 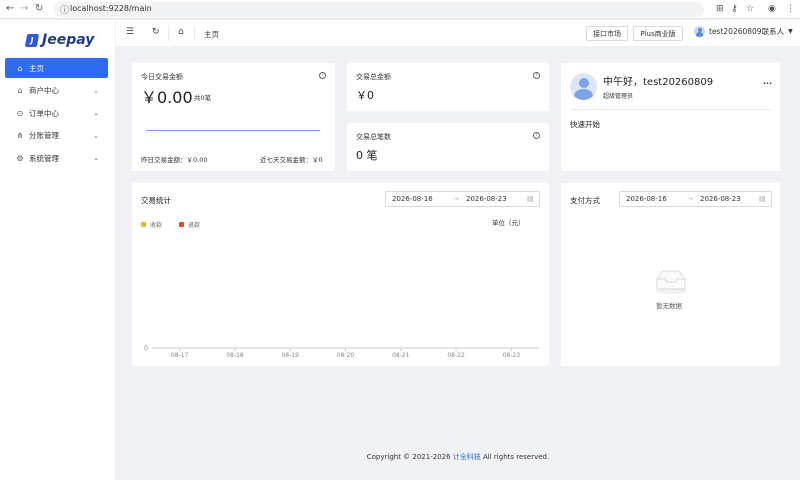 I want to click on sidebar-item-merchant: ⌂ 商户中心 ⌄, so click(x=56, y=91).